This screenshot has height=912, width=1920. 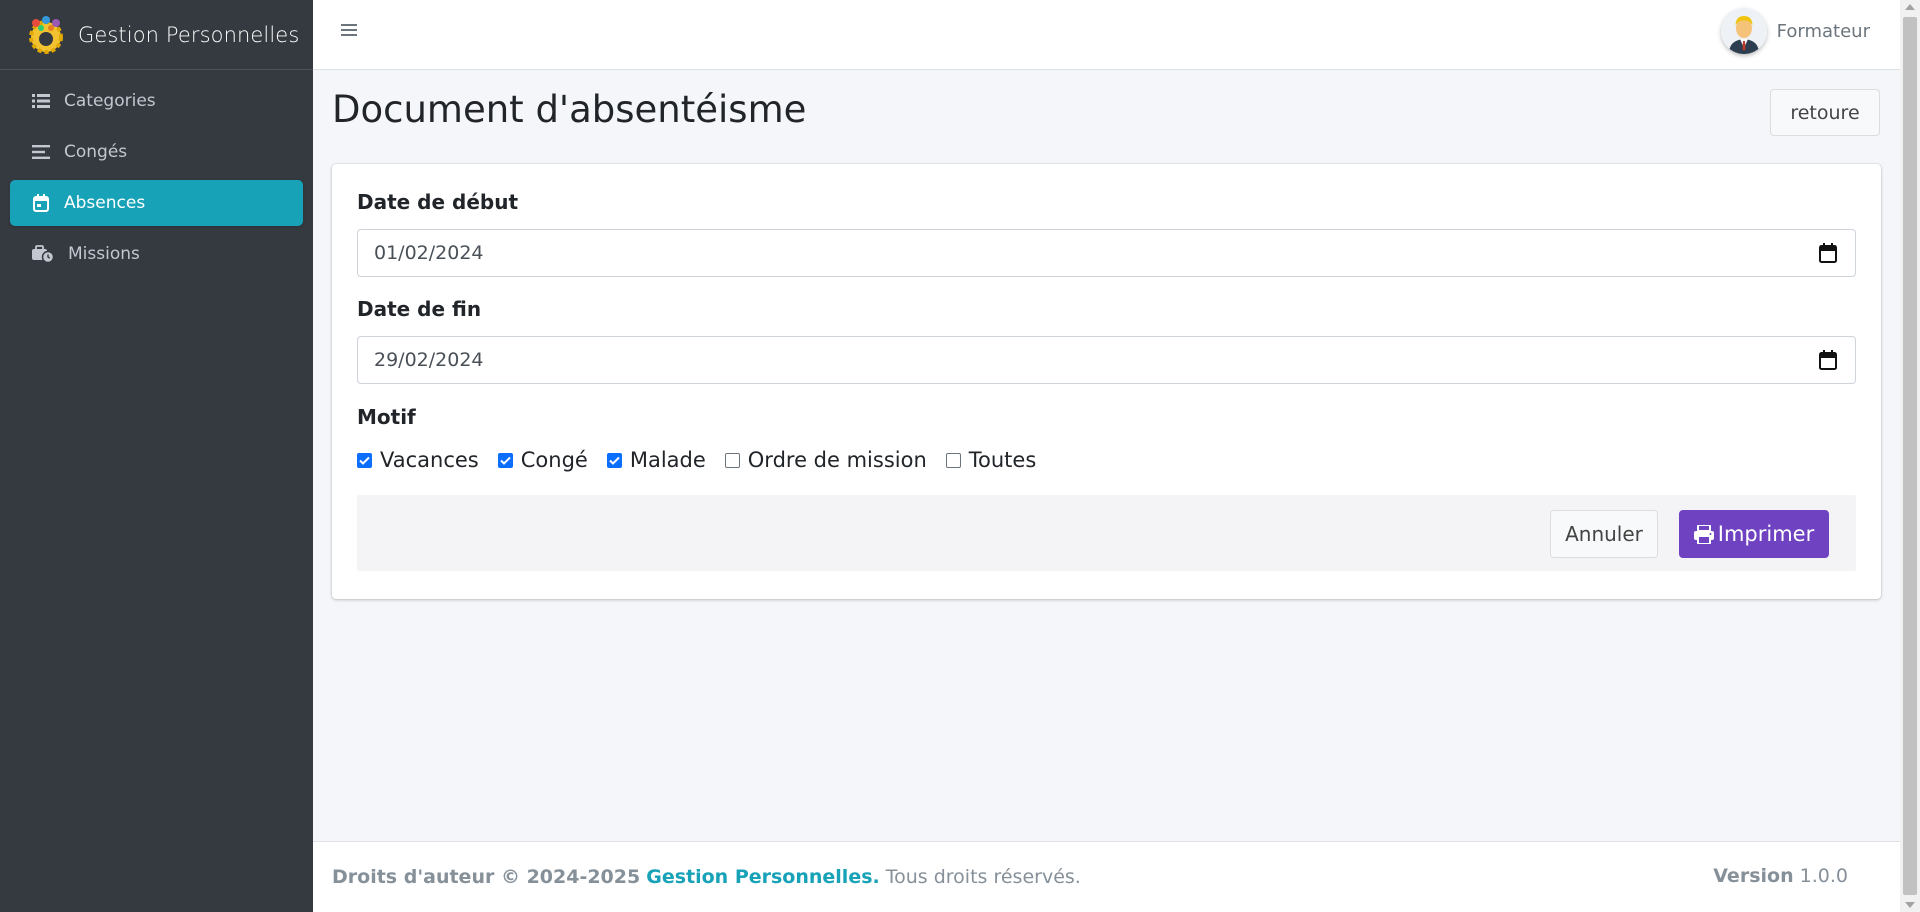 What do you see at coordinates (1910, 905) in the screenshot?
I see `scroll-down-icon` at bounding box center [1910, 905].